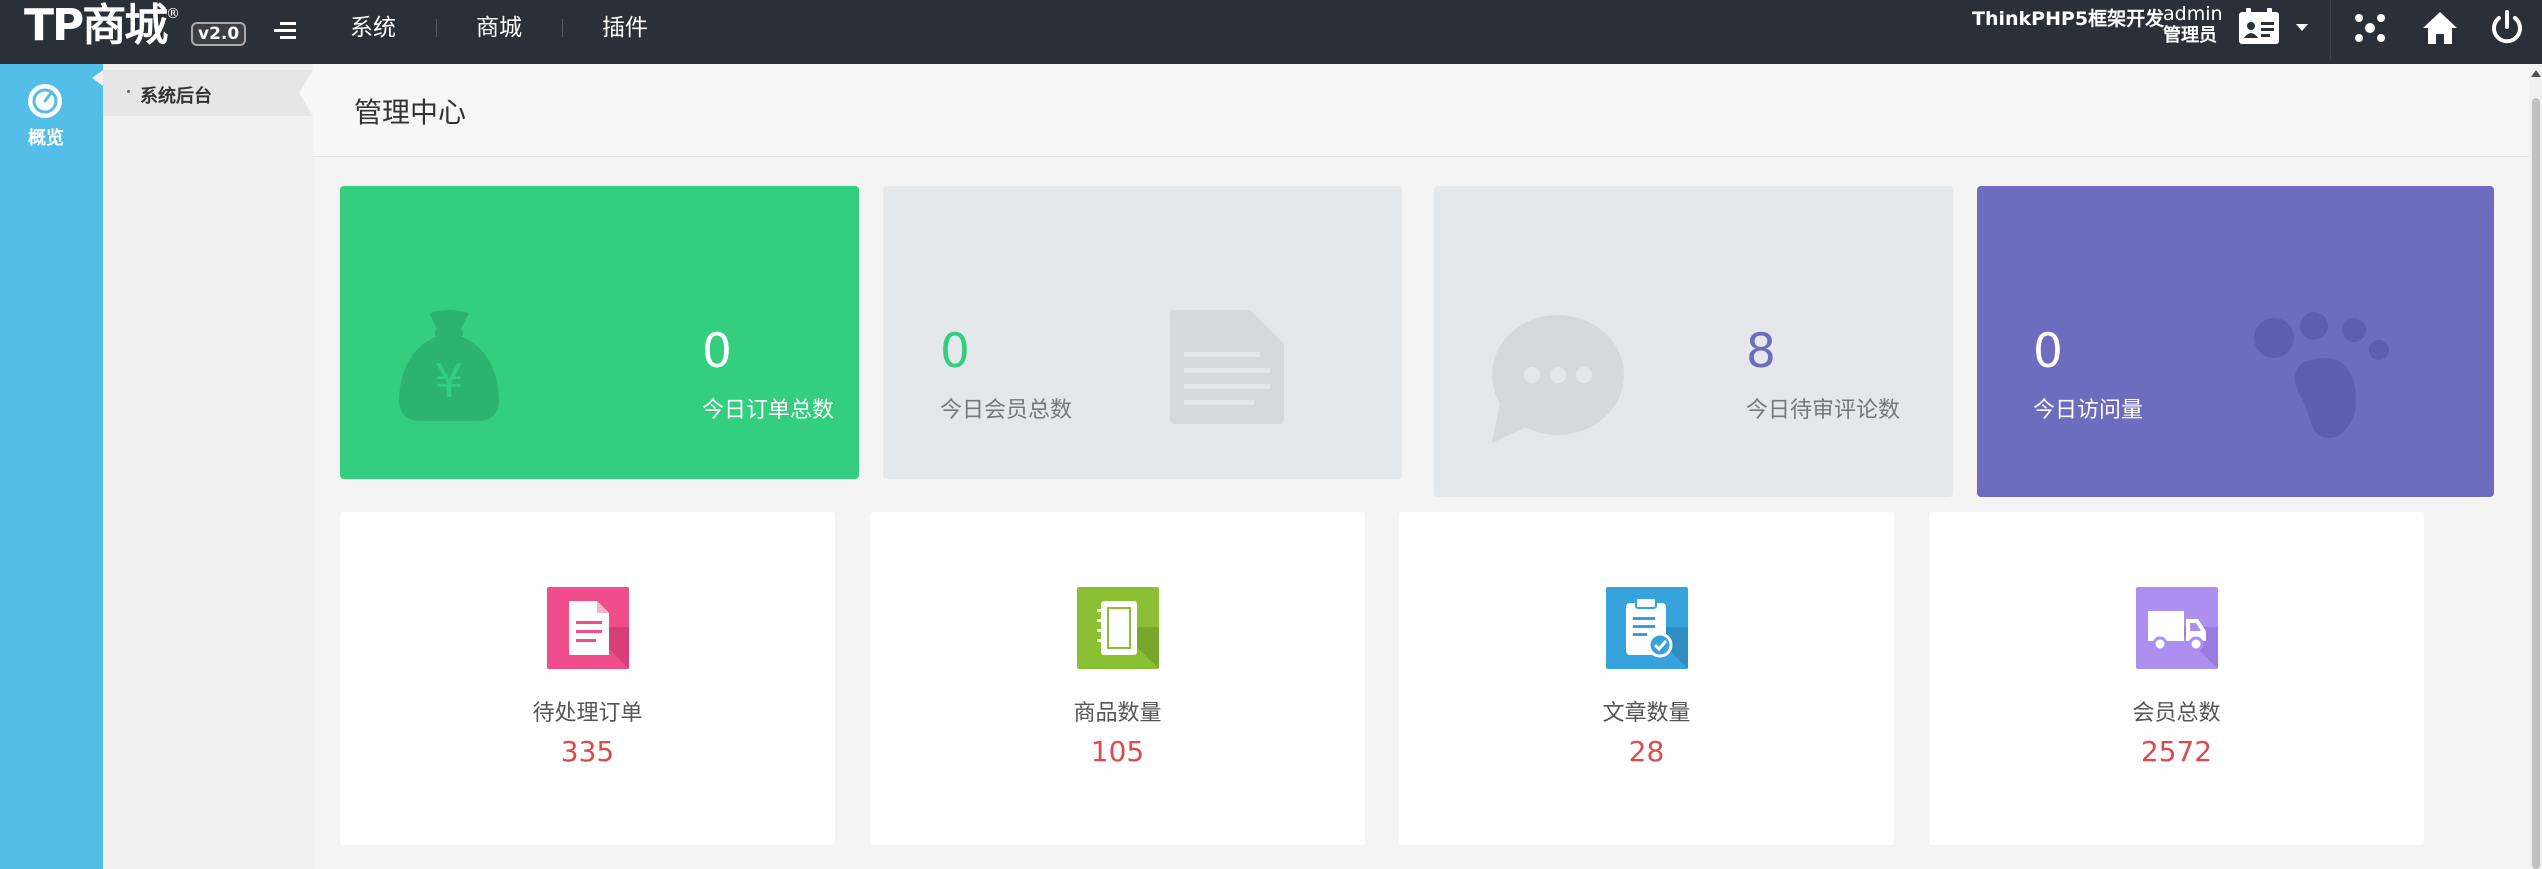 The width and height of the screenshot is (2542, 869). What do you see at coordinates (1761, 351) in the screenshot?
I see `stat-value: 8` at bounding box center [1761, 351].